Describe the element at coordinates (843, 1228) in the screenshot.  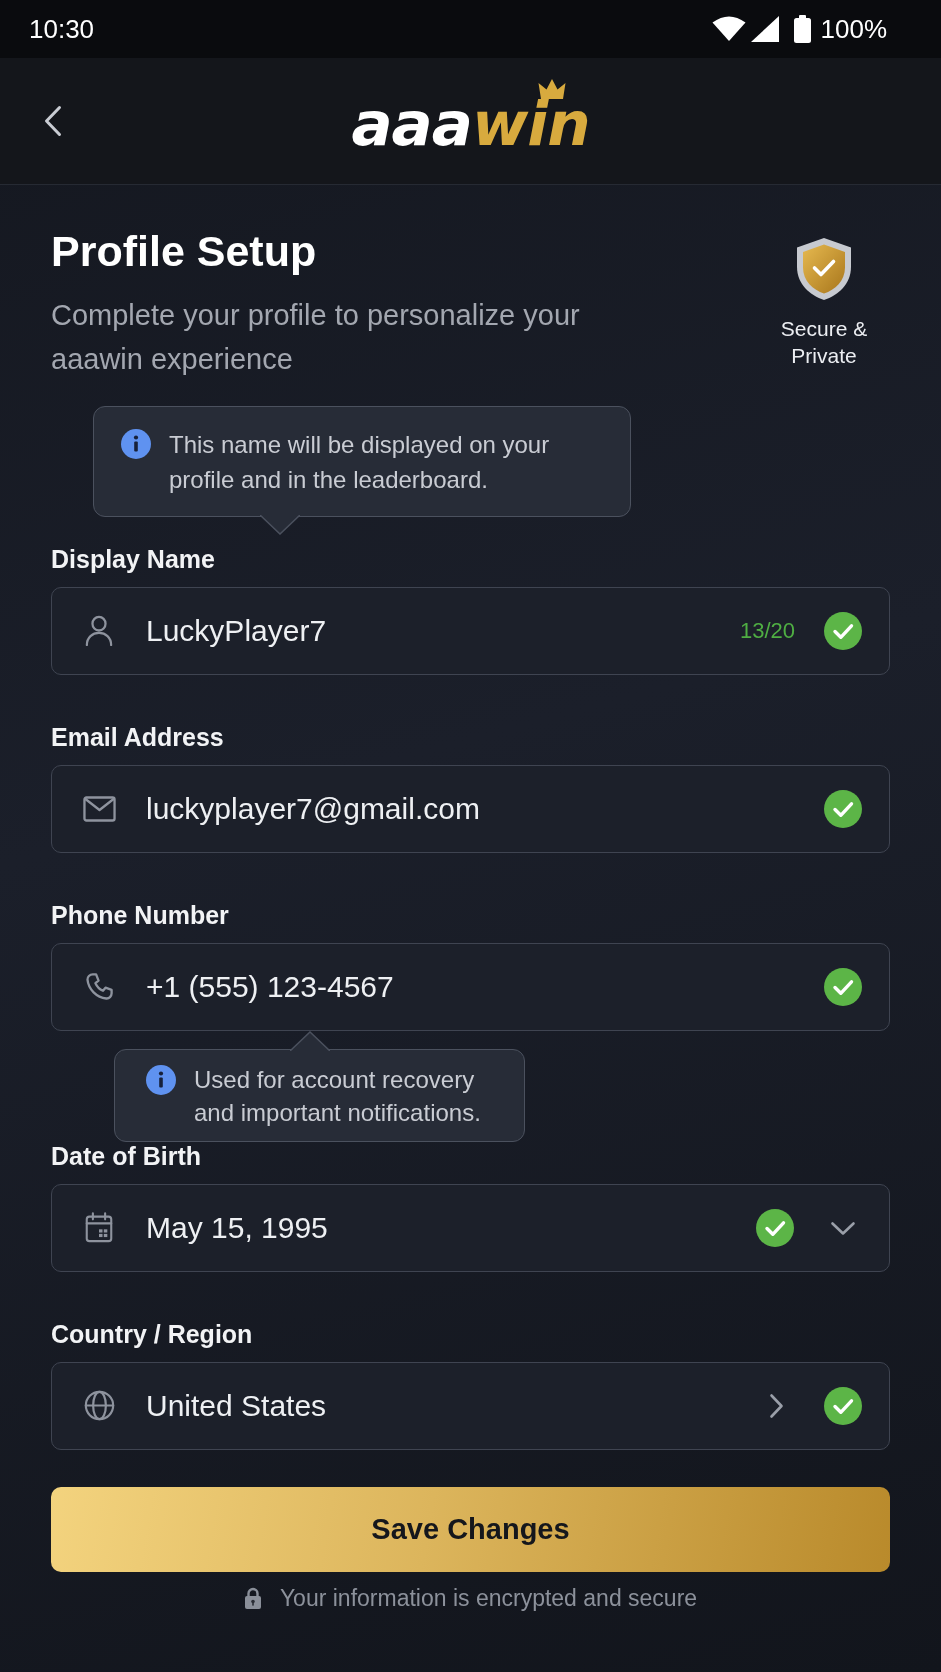
I see `chevron-down-icon` at that location.